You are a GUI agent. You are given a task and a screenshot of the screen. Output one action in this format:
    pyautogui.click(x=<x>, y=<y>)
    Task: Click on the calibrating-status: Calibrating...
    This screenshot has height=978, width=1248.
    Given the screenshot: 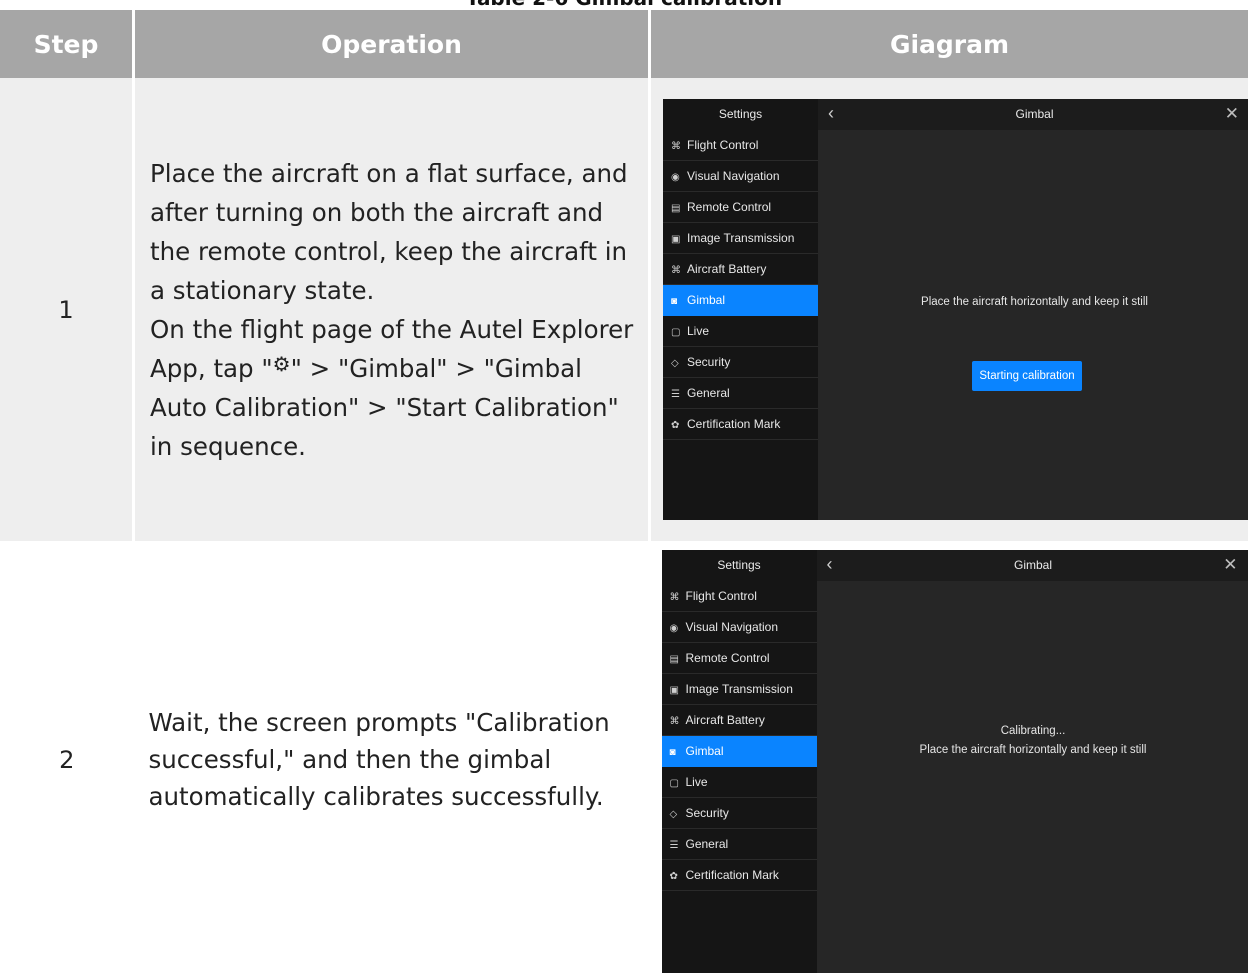 What is the action you would take?
    pyautogui.click(x=1033, y=730)
    